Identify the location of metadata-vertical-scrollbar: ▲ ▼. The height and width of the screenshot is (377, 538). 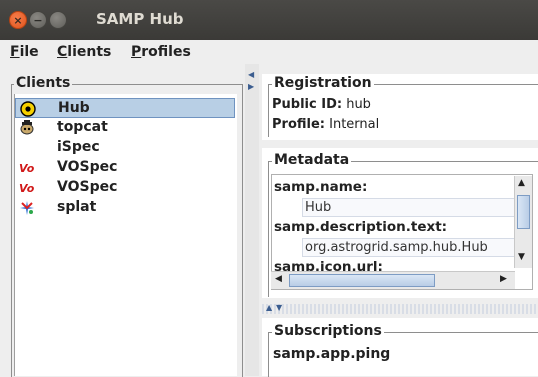
(523, 222).